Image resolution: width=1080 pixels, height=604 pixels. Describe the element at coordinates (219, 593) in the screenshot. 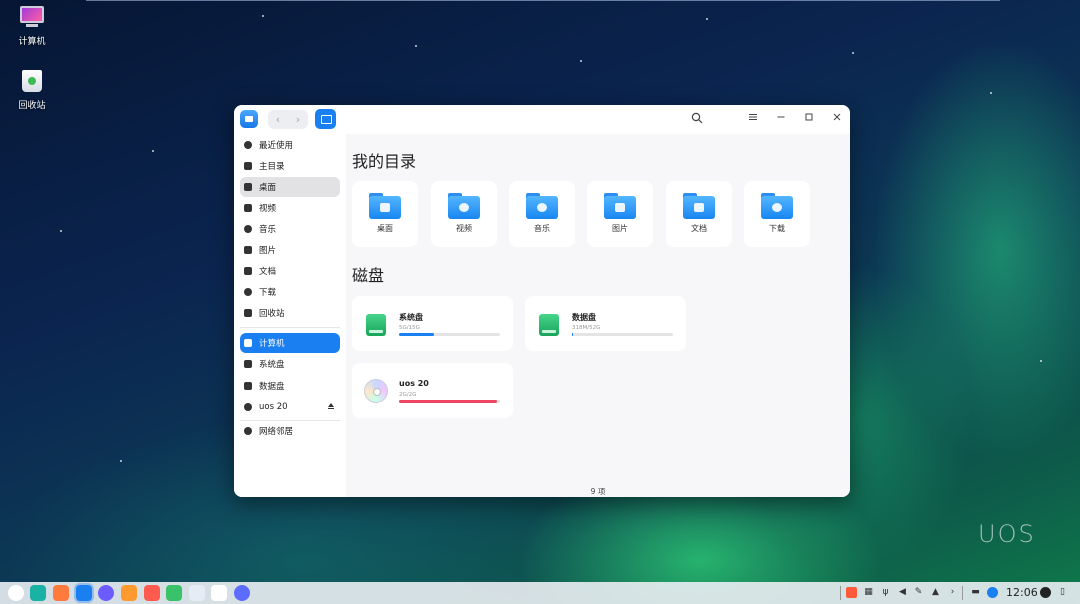

I see `calendar-icon` at that location.